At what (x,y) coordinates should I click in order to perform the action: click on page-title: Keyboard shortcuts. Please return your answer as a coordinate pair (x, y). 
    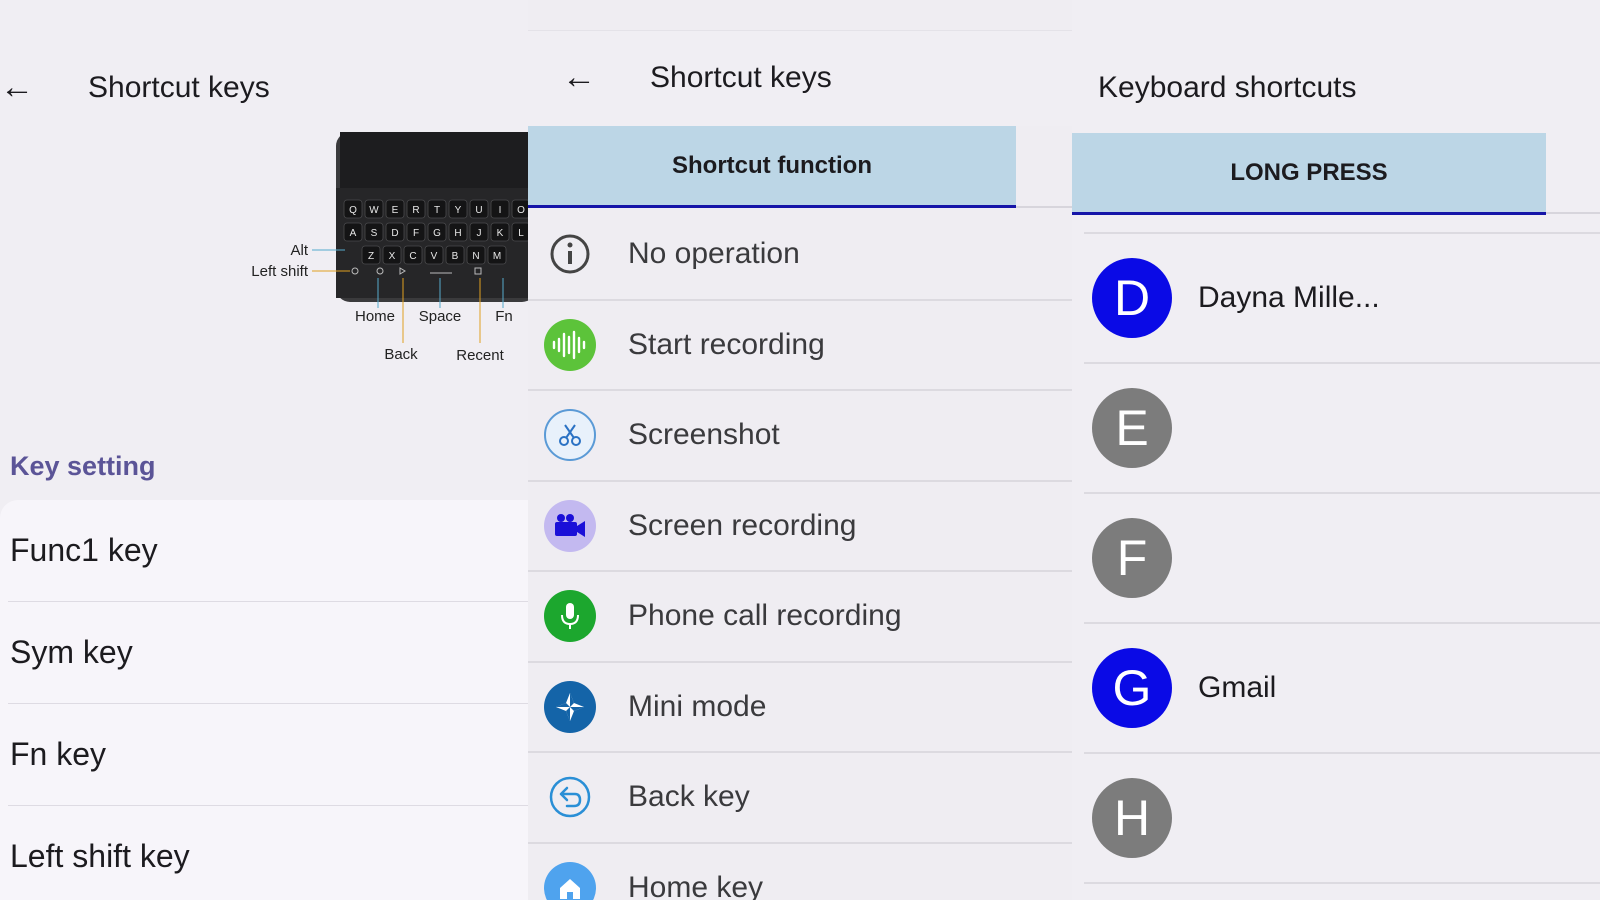
    Looking at the image, I should click on (1227, 87).